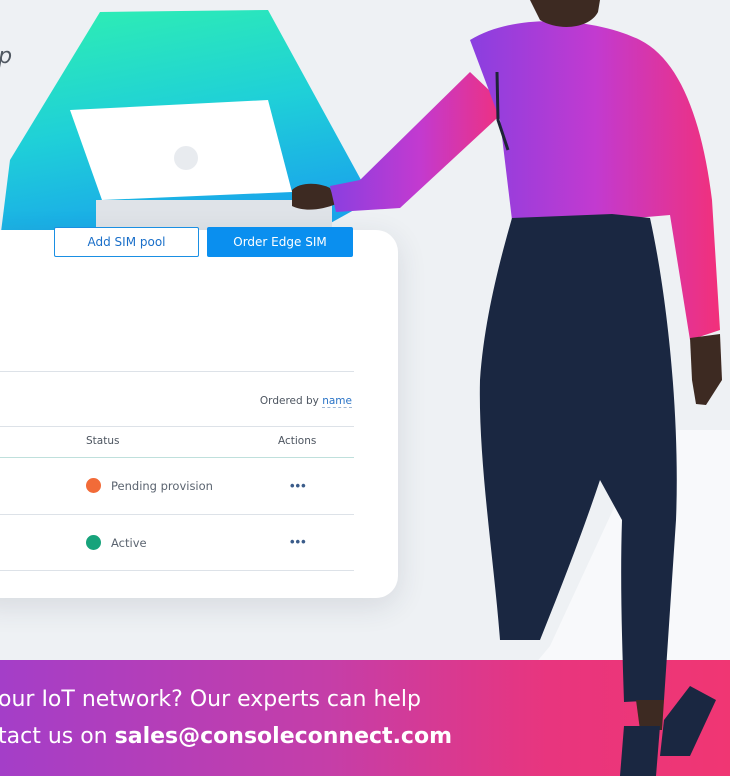 The image size is (730, 776). I want to click on status-dot-pending, so click(93, 485).